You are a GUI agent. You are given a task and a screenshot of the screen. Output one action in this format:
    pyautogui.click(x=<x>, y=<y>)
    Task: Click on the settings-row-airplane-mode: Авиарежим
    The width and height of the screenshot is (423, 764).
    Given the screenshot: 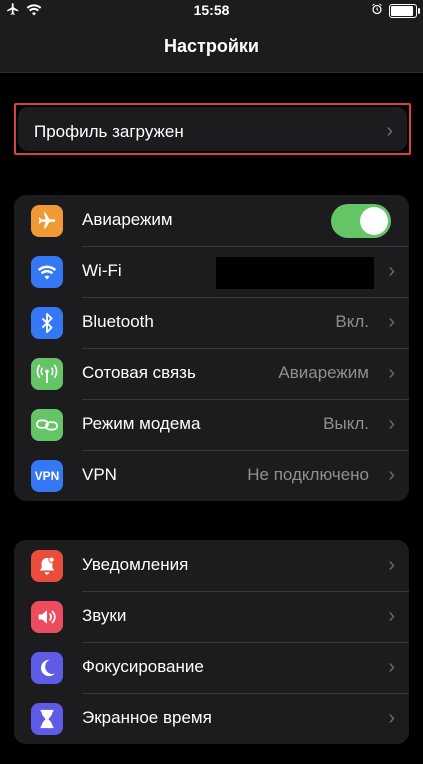 What is the action you would take?
    pyautogui.click(x=211, y=220)
    